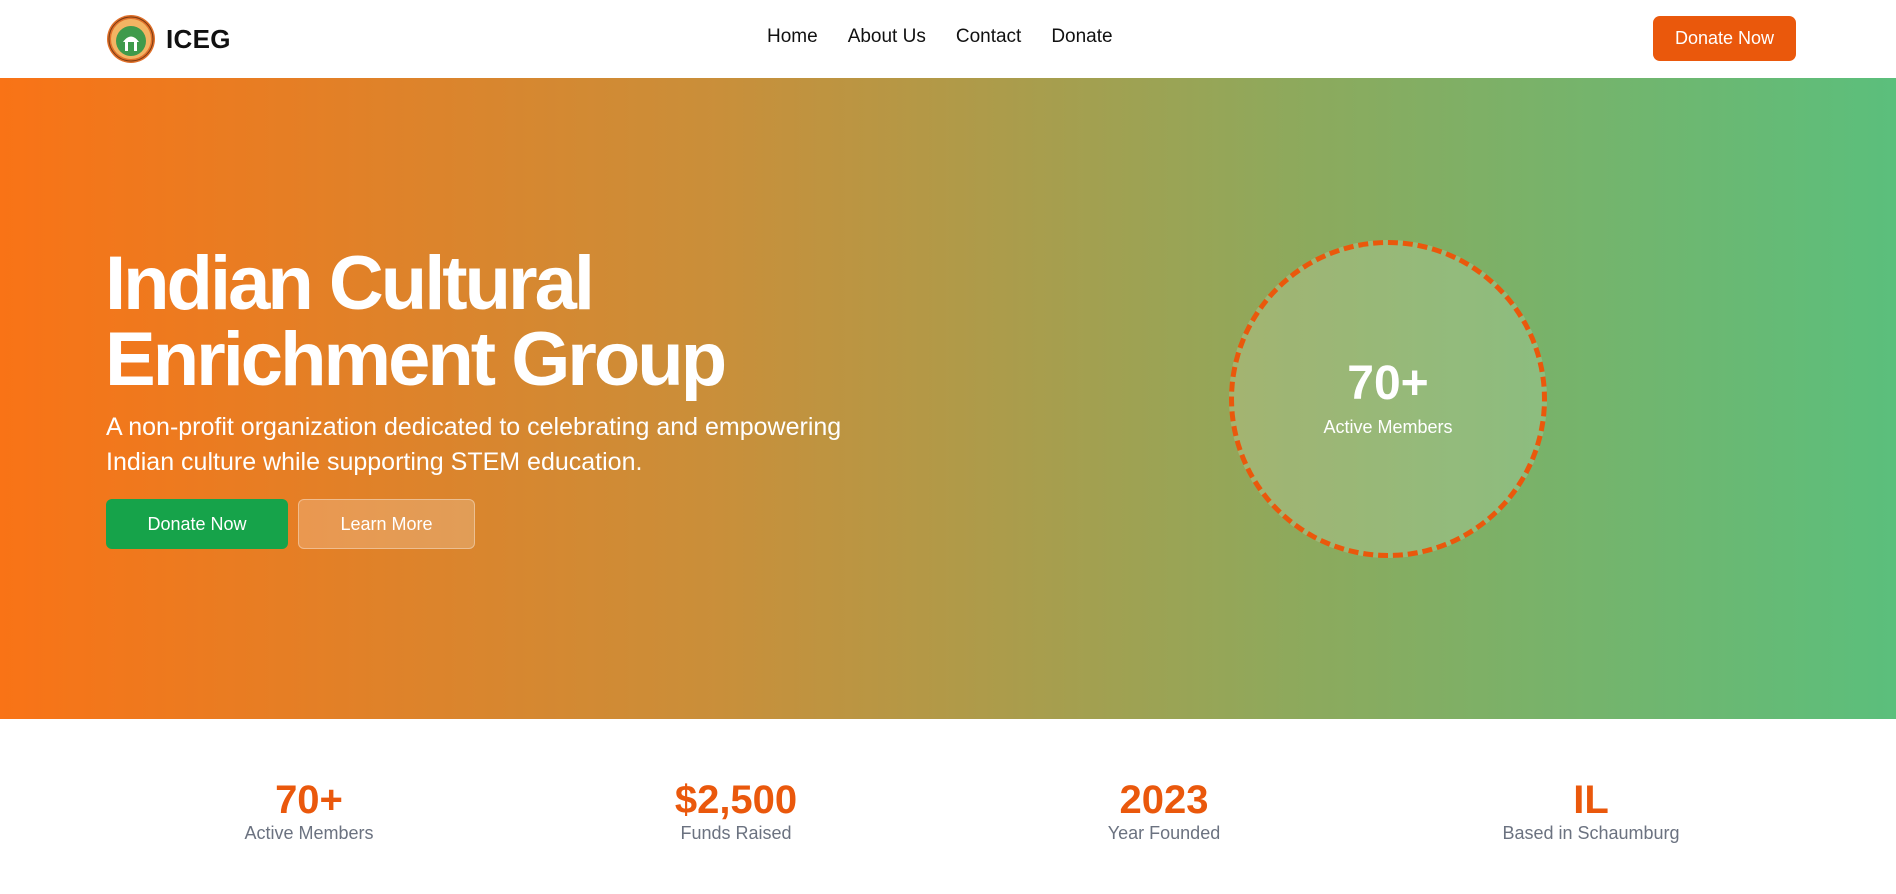  I want to click on stat-value: $2,500, so click(736, 800).